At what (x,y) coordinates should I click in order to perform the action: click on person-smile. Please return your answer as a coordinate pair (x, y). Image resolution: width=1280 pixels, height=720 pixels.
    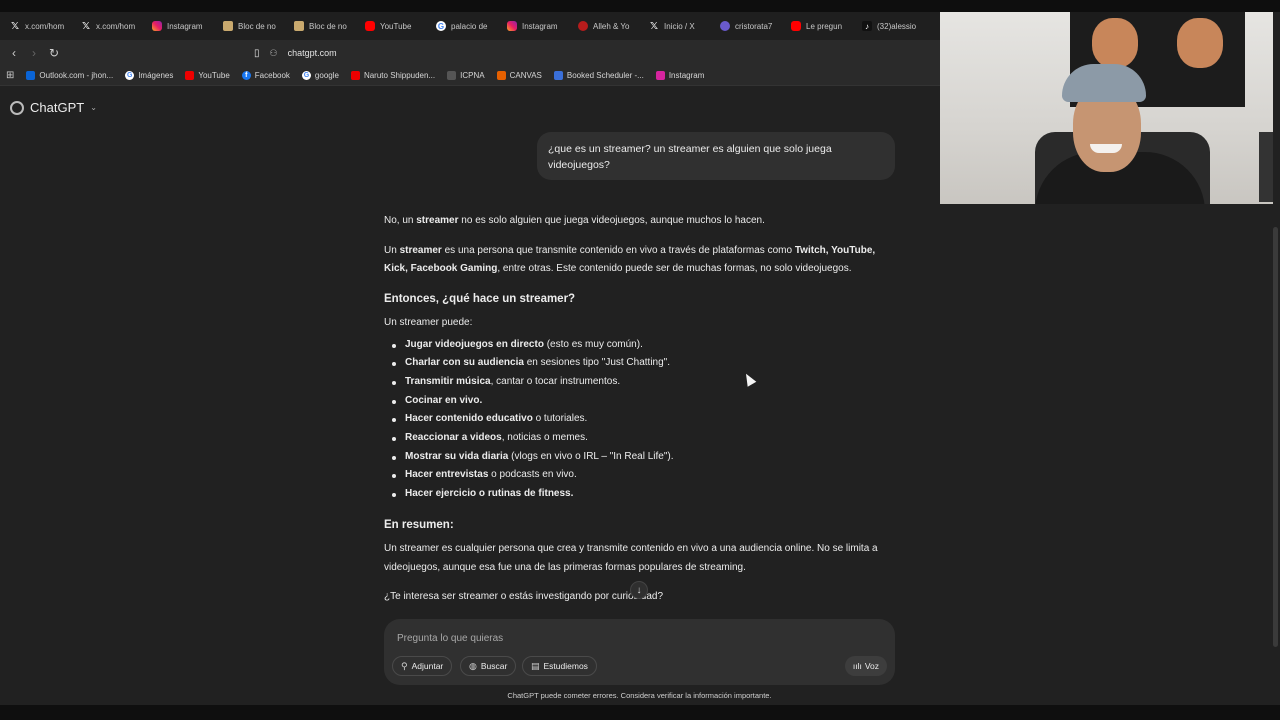
    Looking at the image, I should click on (1106, 148).